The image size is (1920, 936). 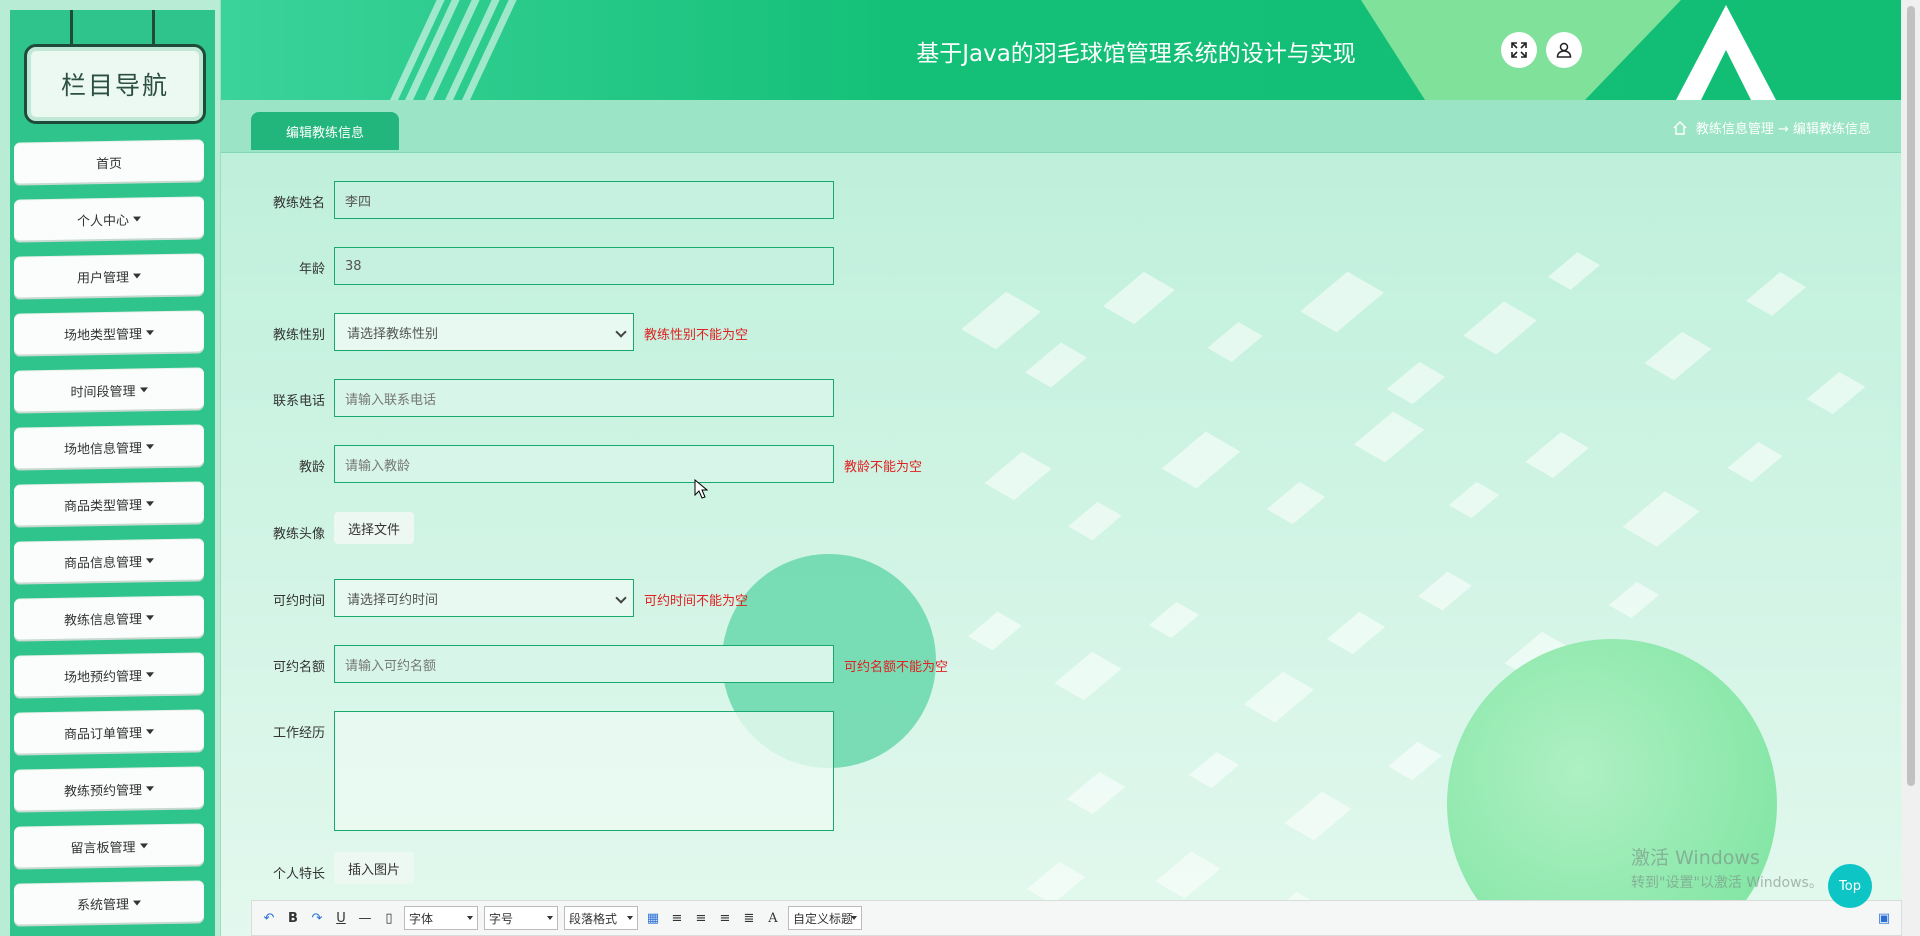 I want to click on sidebar-item: 留言板管理, so click(x=109, y=846).